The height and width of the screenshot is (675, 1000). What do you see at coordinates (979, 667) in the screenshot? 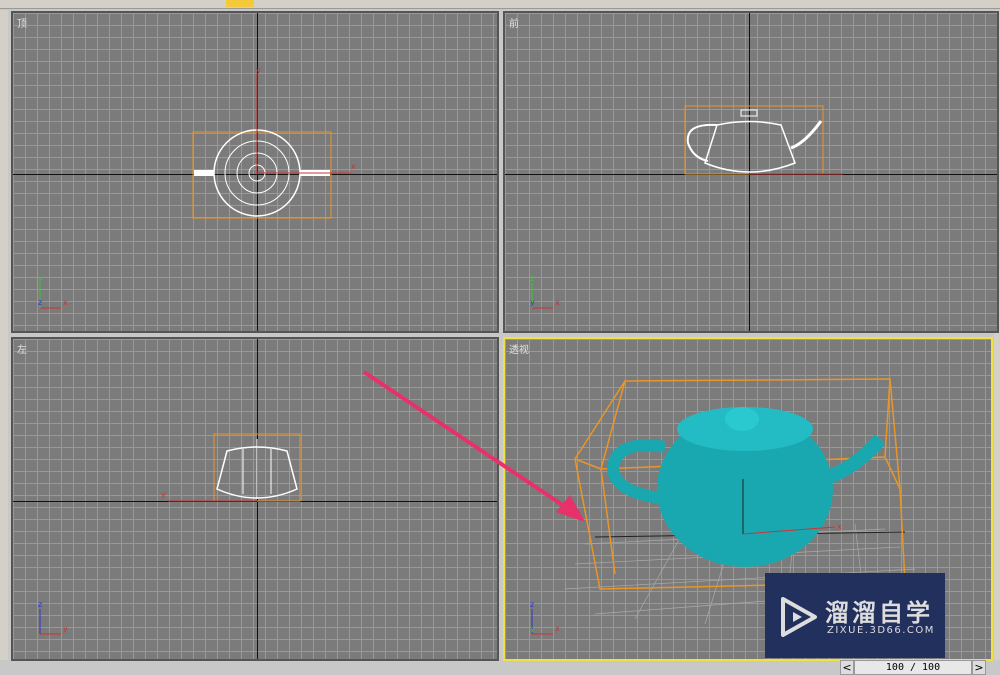
I see `timeline-next-button: >` at bounding box center [979, 667].